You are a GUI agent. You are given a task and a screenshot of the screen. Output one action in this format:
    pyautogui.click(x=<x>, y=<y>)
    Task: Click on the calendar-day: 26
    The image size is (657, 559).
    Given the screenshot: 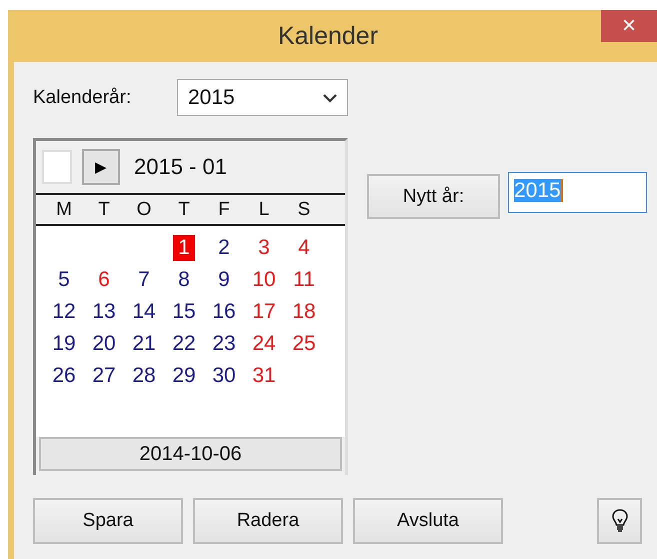 What is the action you would take?
    pyautogui.click(x=64, y=376)
    